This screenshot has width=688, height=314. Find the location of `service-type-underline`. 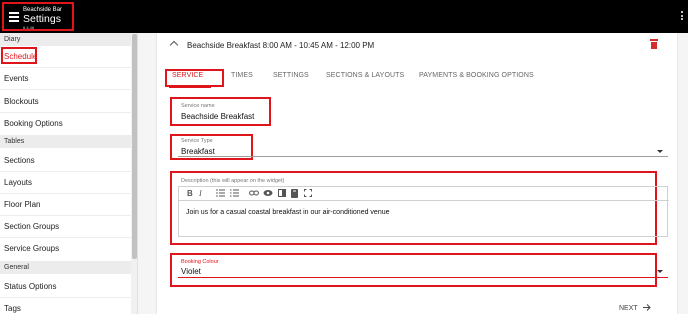

service-type-underline is located at coordinates (423, 156).